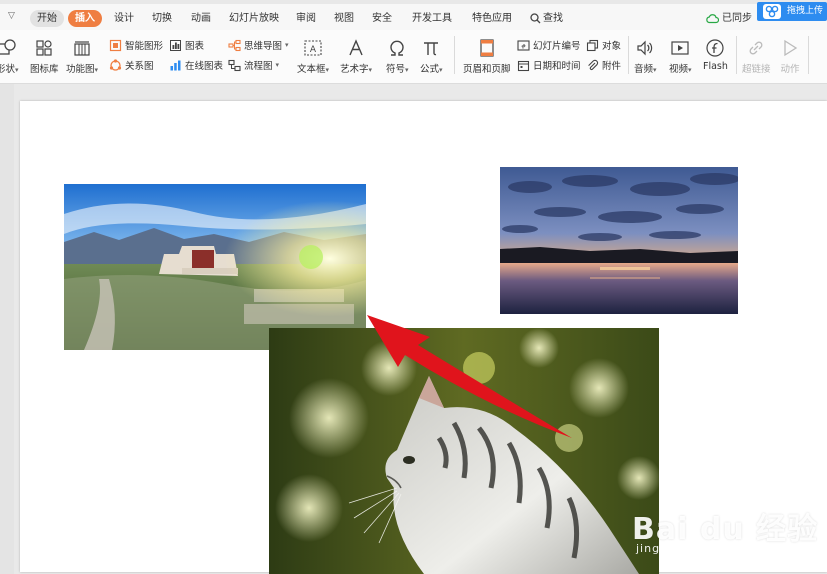 The height and width of the screenshot is (574, 827). What do you see at coordinates (204, 66) in the screenshot?
I see `online-chart-label: 在线图表` at bounding box center [204, 66].